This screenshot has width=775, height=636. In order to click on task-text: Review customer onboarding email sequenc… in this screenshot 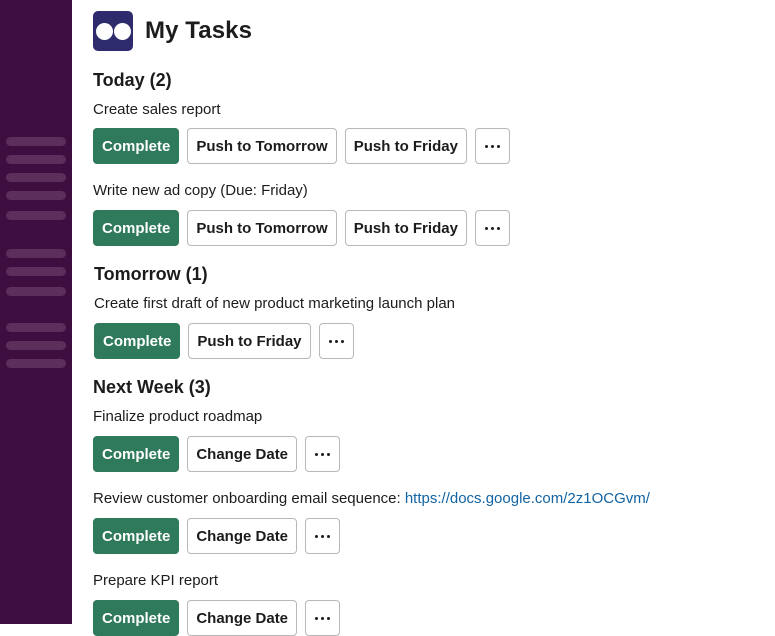, I will do `click(371, 499)`.